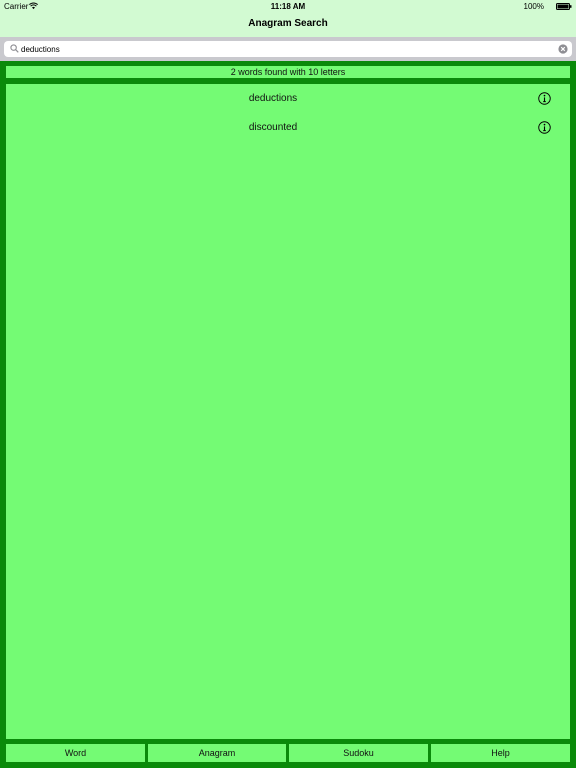 This screenshot has width=576, height=768. I want to click on clear-icon, so click(563, 49).